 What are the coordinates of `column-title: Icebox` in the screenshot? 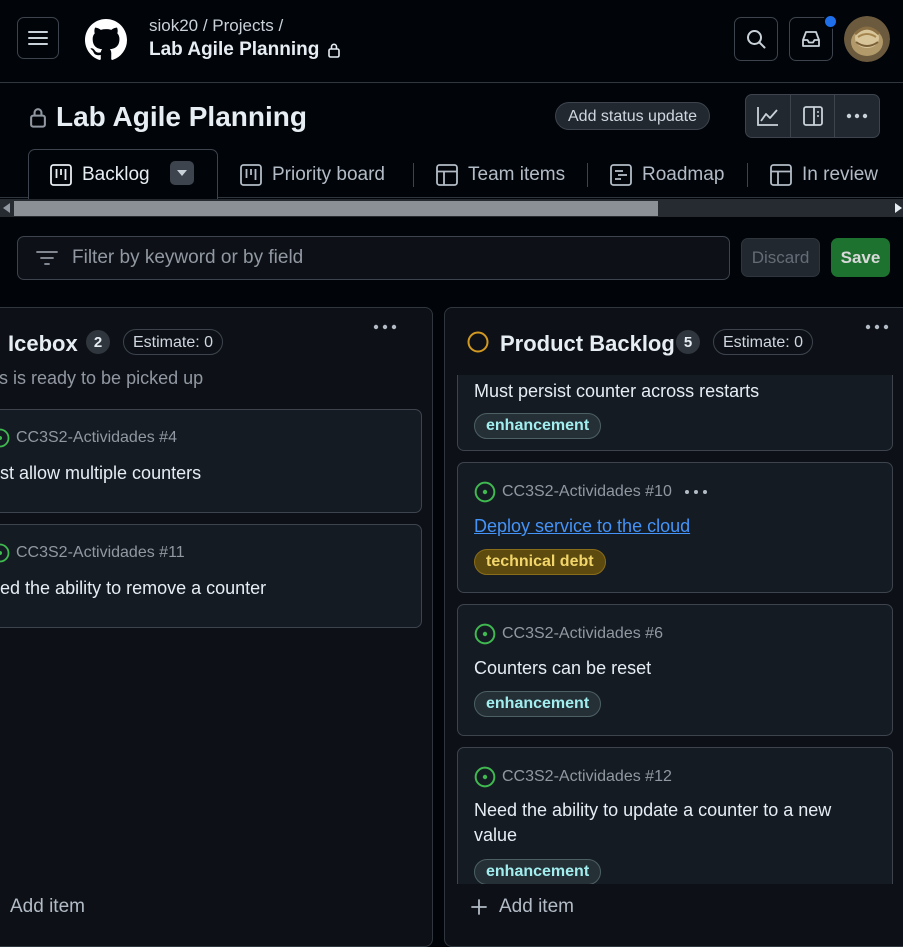 It's located at (43, 343).